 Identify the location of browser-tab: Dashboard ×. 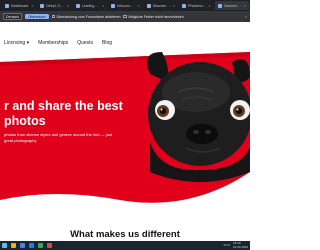
(19, 5).